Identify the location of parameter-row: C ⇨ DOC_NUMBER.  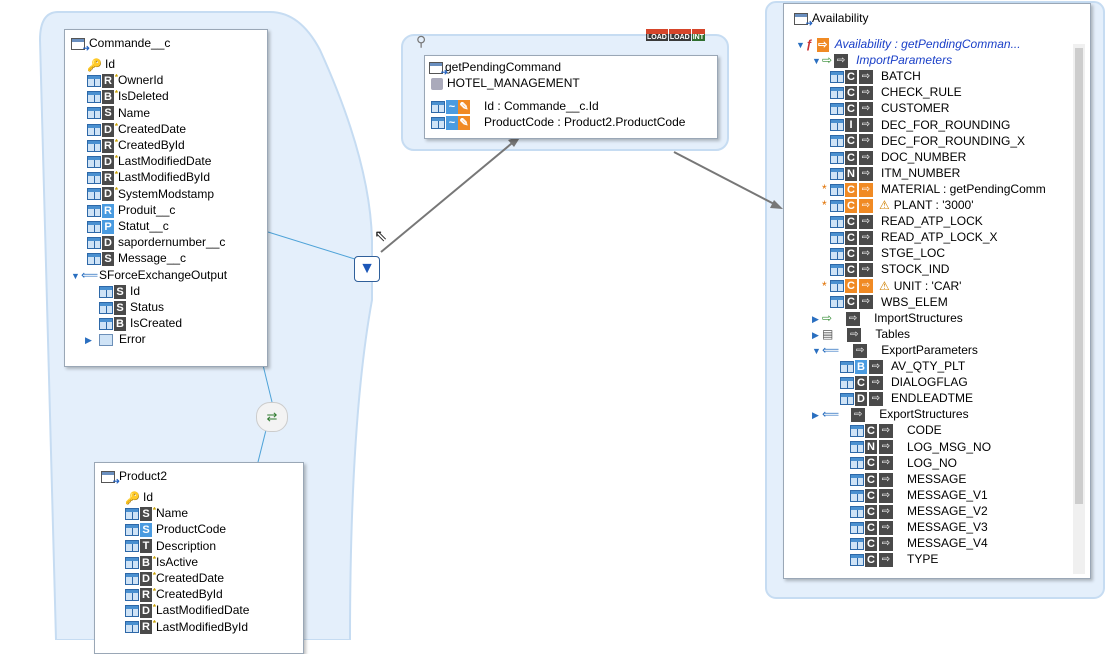
(898, 157).